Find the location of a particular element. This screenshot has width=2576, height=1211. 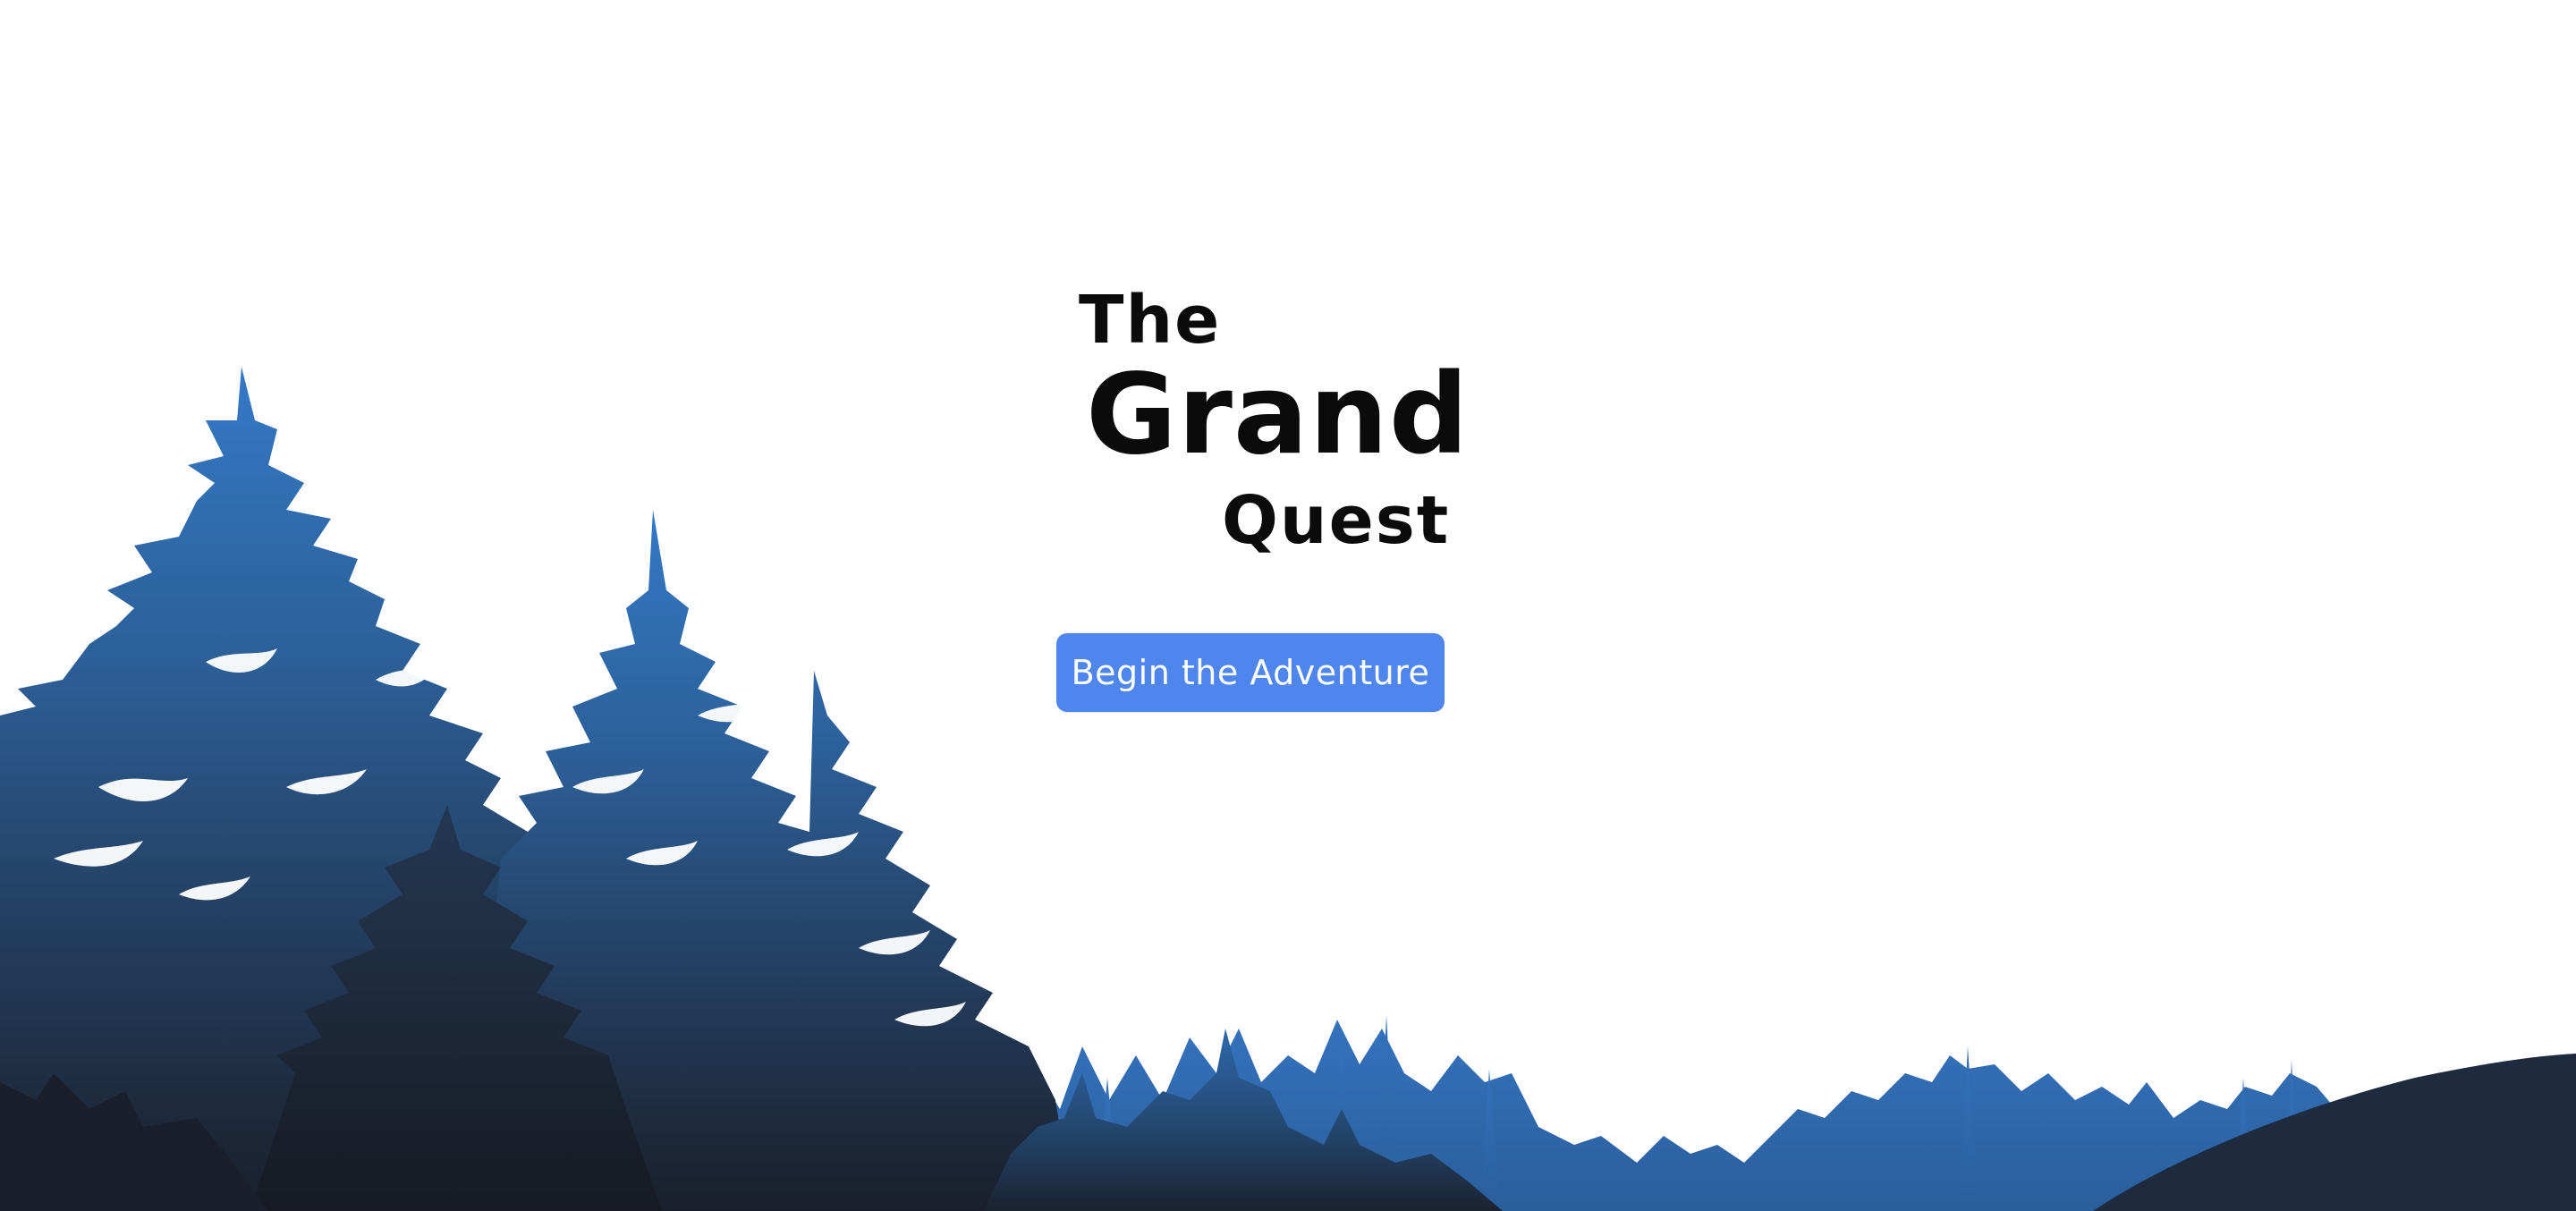

game-title: The Grand Quest is located at coordinates (1271, 426).